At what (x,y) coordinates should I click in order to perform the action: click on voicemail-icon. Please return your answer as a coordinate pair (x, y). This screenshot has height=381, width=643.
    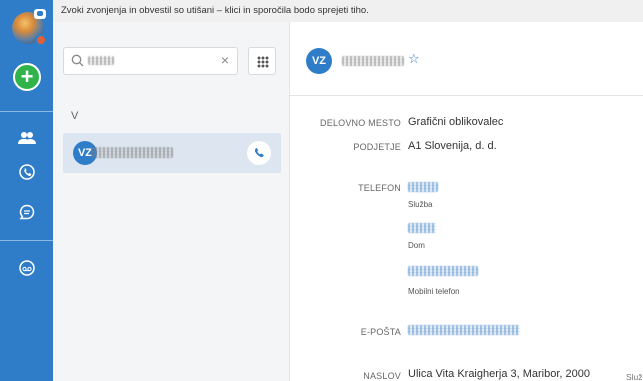
    Looking at the image, I should click on (27, 268).